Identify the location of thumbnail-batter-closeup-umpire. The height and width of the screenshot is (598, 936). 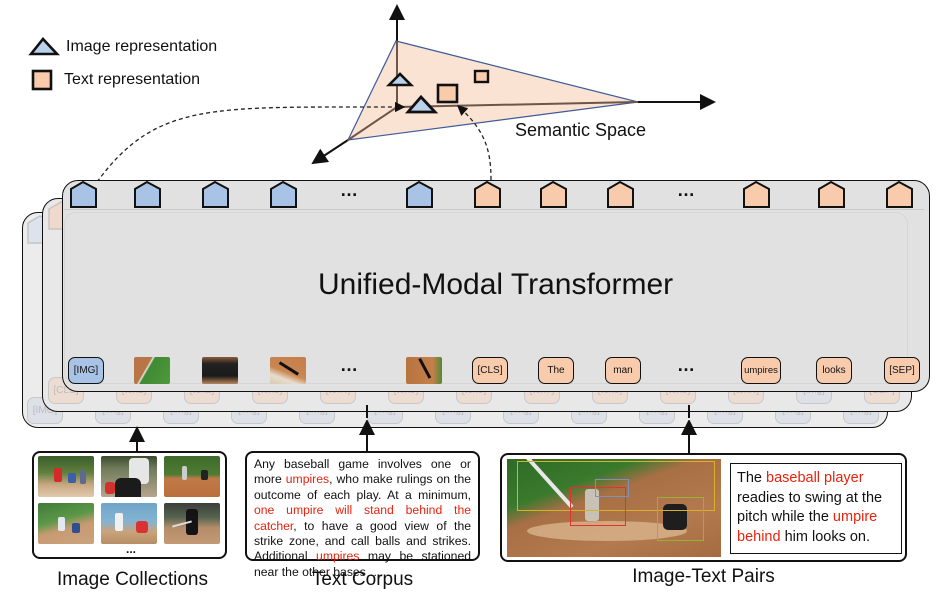
(129, 476).